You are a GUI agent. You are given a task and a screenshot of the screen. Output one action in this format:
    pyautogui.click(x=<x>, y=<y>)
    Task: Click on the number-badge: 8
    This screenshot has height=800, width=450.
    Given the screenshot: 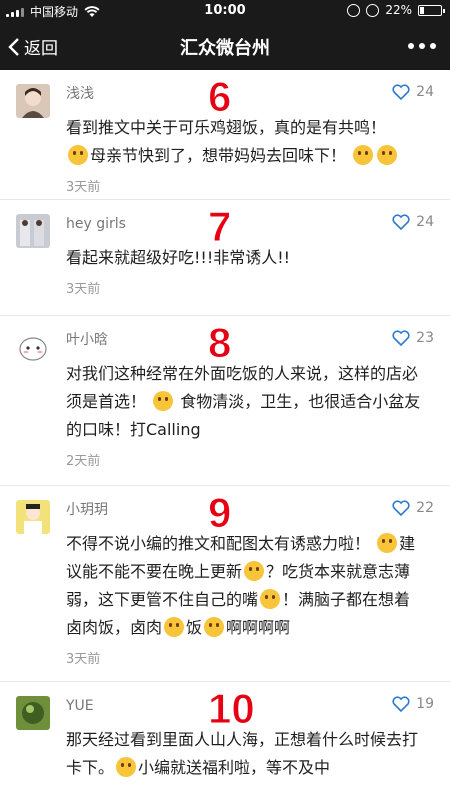 What is the action you would take?
    pyautogui.click(x=219, y=342)
    